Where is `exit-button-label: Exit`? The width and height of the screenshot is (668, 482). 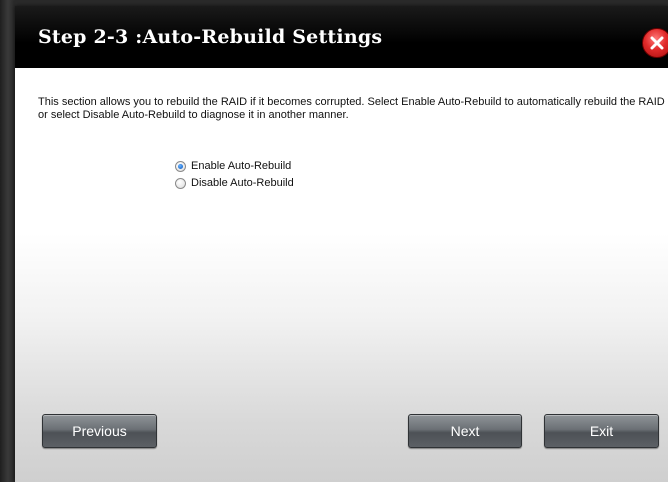
exit-button-label: Exit is located at coordinates (601, 431).